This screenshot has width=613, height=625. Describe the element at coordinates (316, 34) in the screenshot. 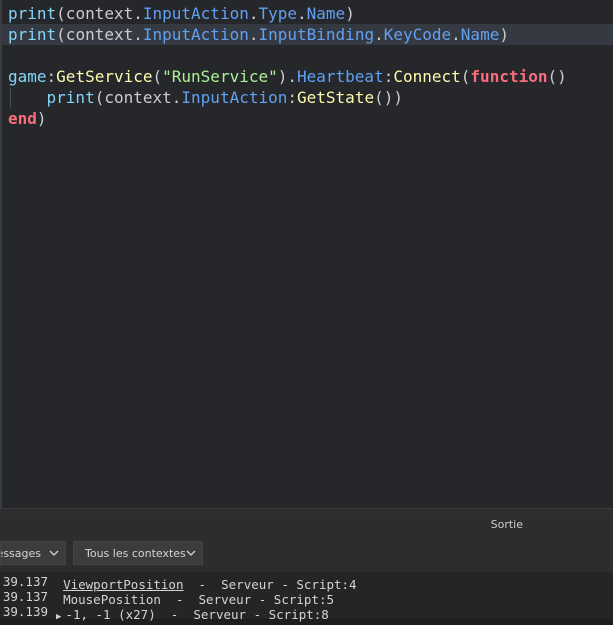

I see `code-token: InputBinding` at that location.